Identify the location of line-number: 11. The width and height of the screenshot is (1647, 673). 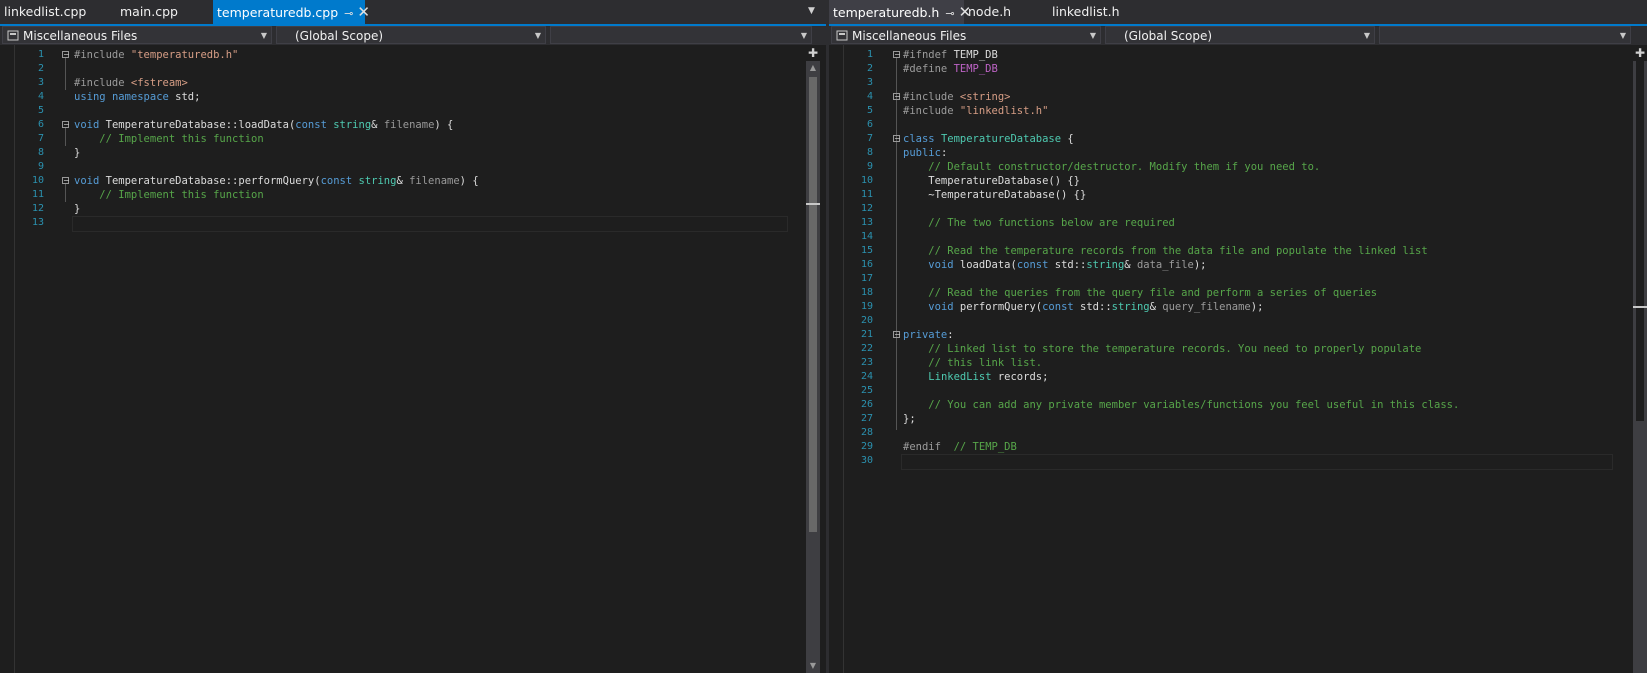
(37, 194).